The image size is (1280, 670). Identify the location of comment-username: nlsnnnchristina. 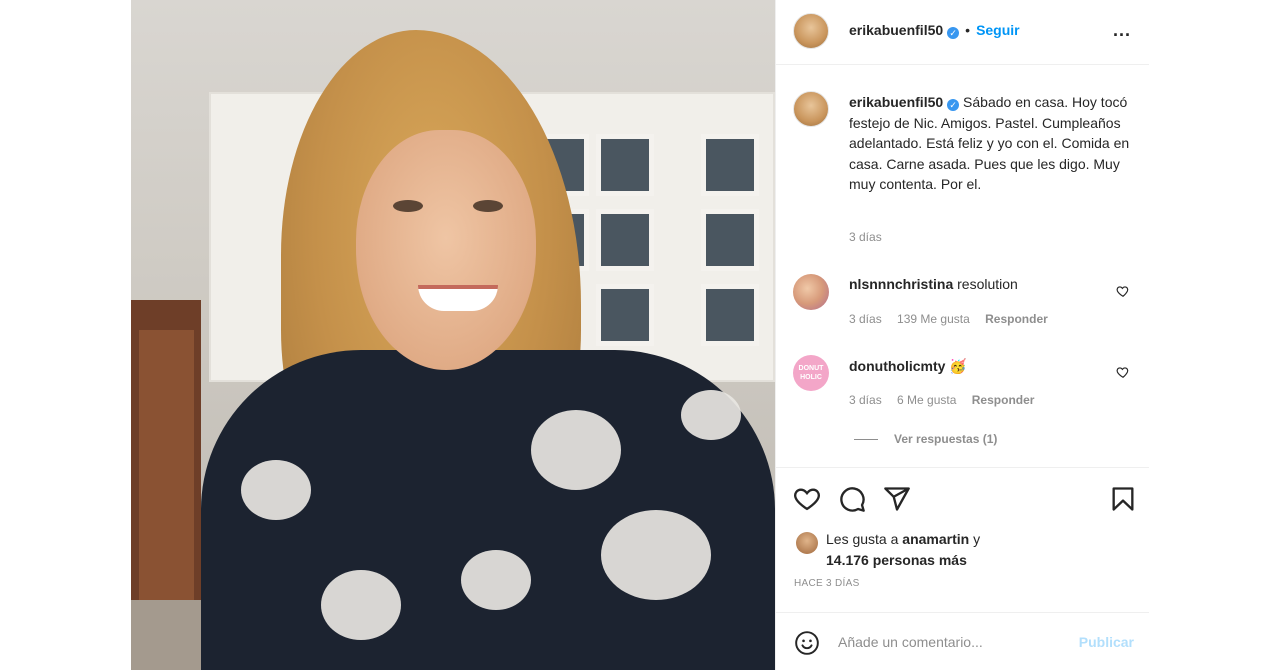
(901, 284).